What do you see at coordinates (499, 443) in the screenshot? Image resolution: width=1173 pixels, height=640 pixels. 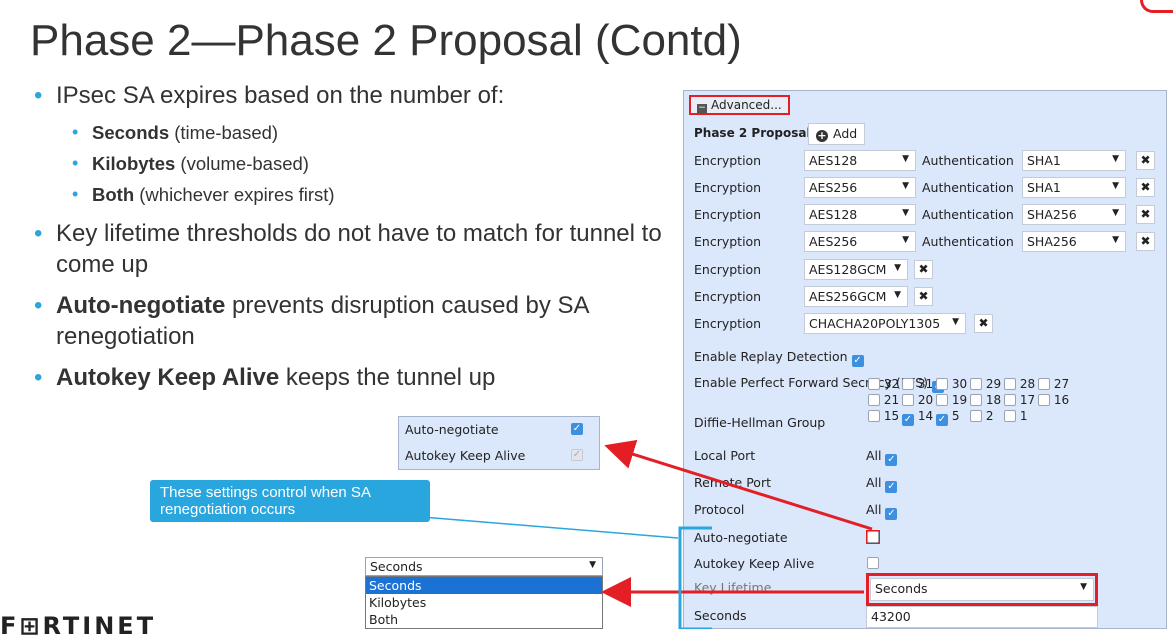 I see `settings-zoom-popup: Auto-negotiate ✓ Autokey Keep Alive ✓` at bounding box center [499, 443].